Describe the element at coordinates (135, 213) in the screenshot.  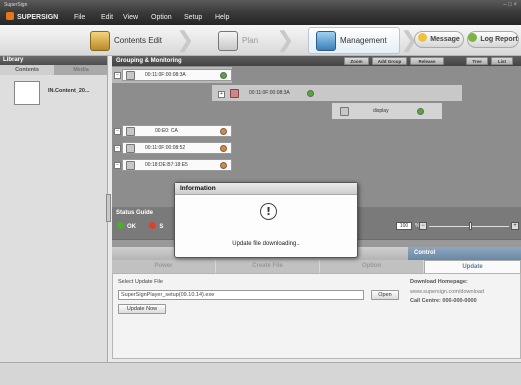
I see `status-guide-title: Status Guide` at that location.